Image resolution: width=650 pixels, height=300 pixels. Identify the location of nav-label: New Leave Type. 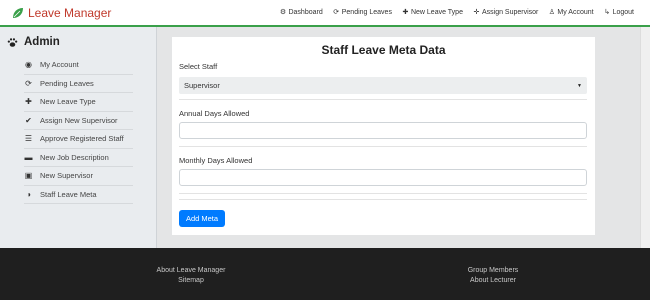
(436, 12).